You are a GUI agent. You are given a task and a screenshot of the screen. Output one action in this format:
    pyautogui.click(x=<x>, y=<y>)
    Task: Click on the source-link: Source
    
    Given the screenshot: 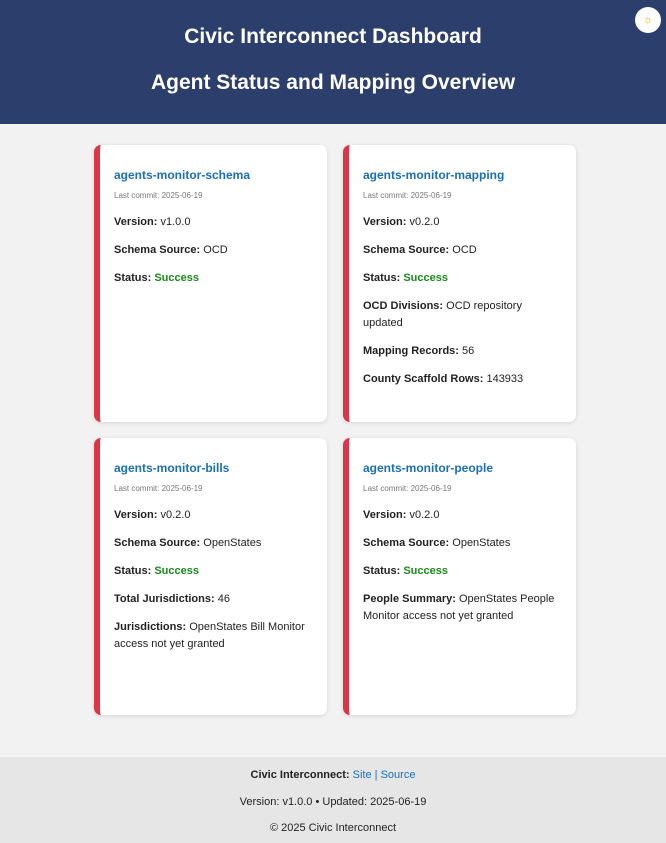 What is the action you would take?
    pyautogui.click(x=398, y=775)
    